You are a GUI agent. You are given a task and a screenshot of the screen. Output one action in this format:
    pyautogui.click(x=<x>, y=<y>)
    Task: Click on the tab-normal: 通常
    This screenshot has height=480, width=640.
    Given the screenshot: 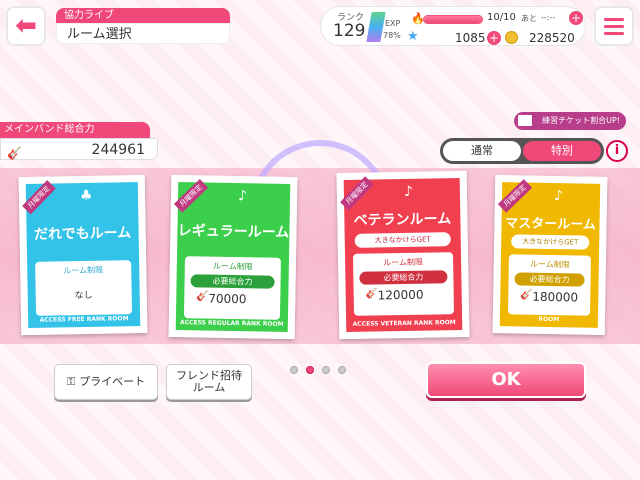 What is the action you would take?
    pyautogui.click(x=482, y=151)
    